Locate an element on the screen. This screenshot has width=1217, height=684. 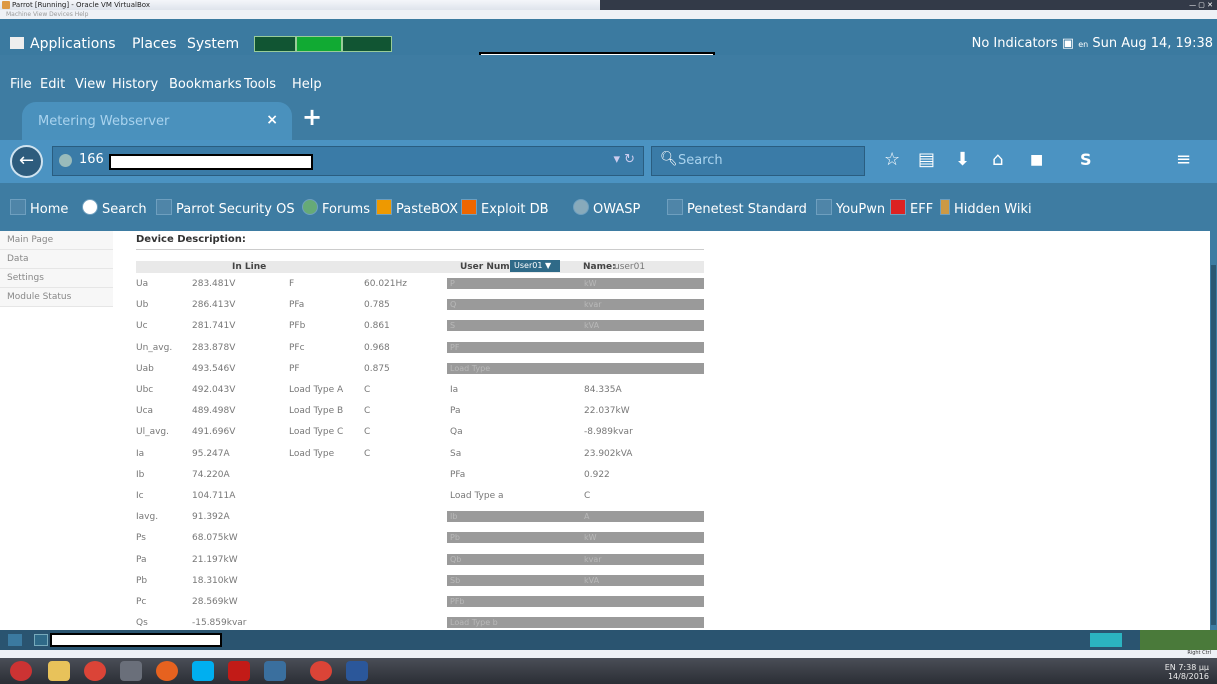
nav-main-page: Main Page is located at coordinates (56, 240).